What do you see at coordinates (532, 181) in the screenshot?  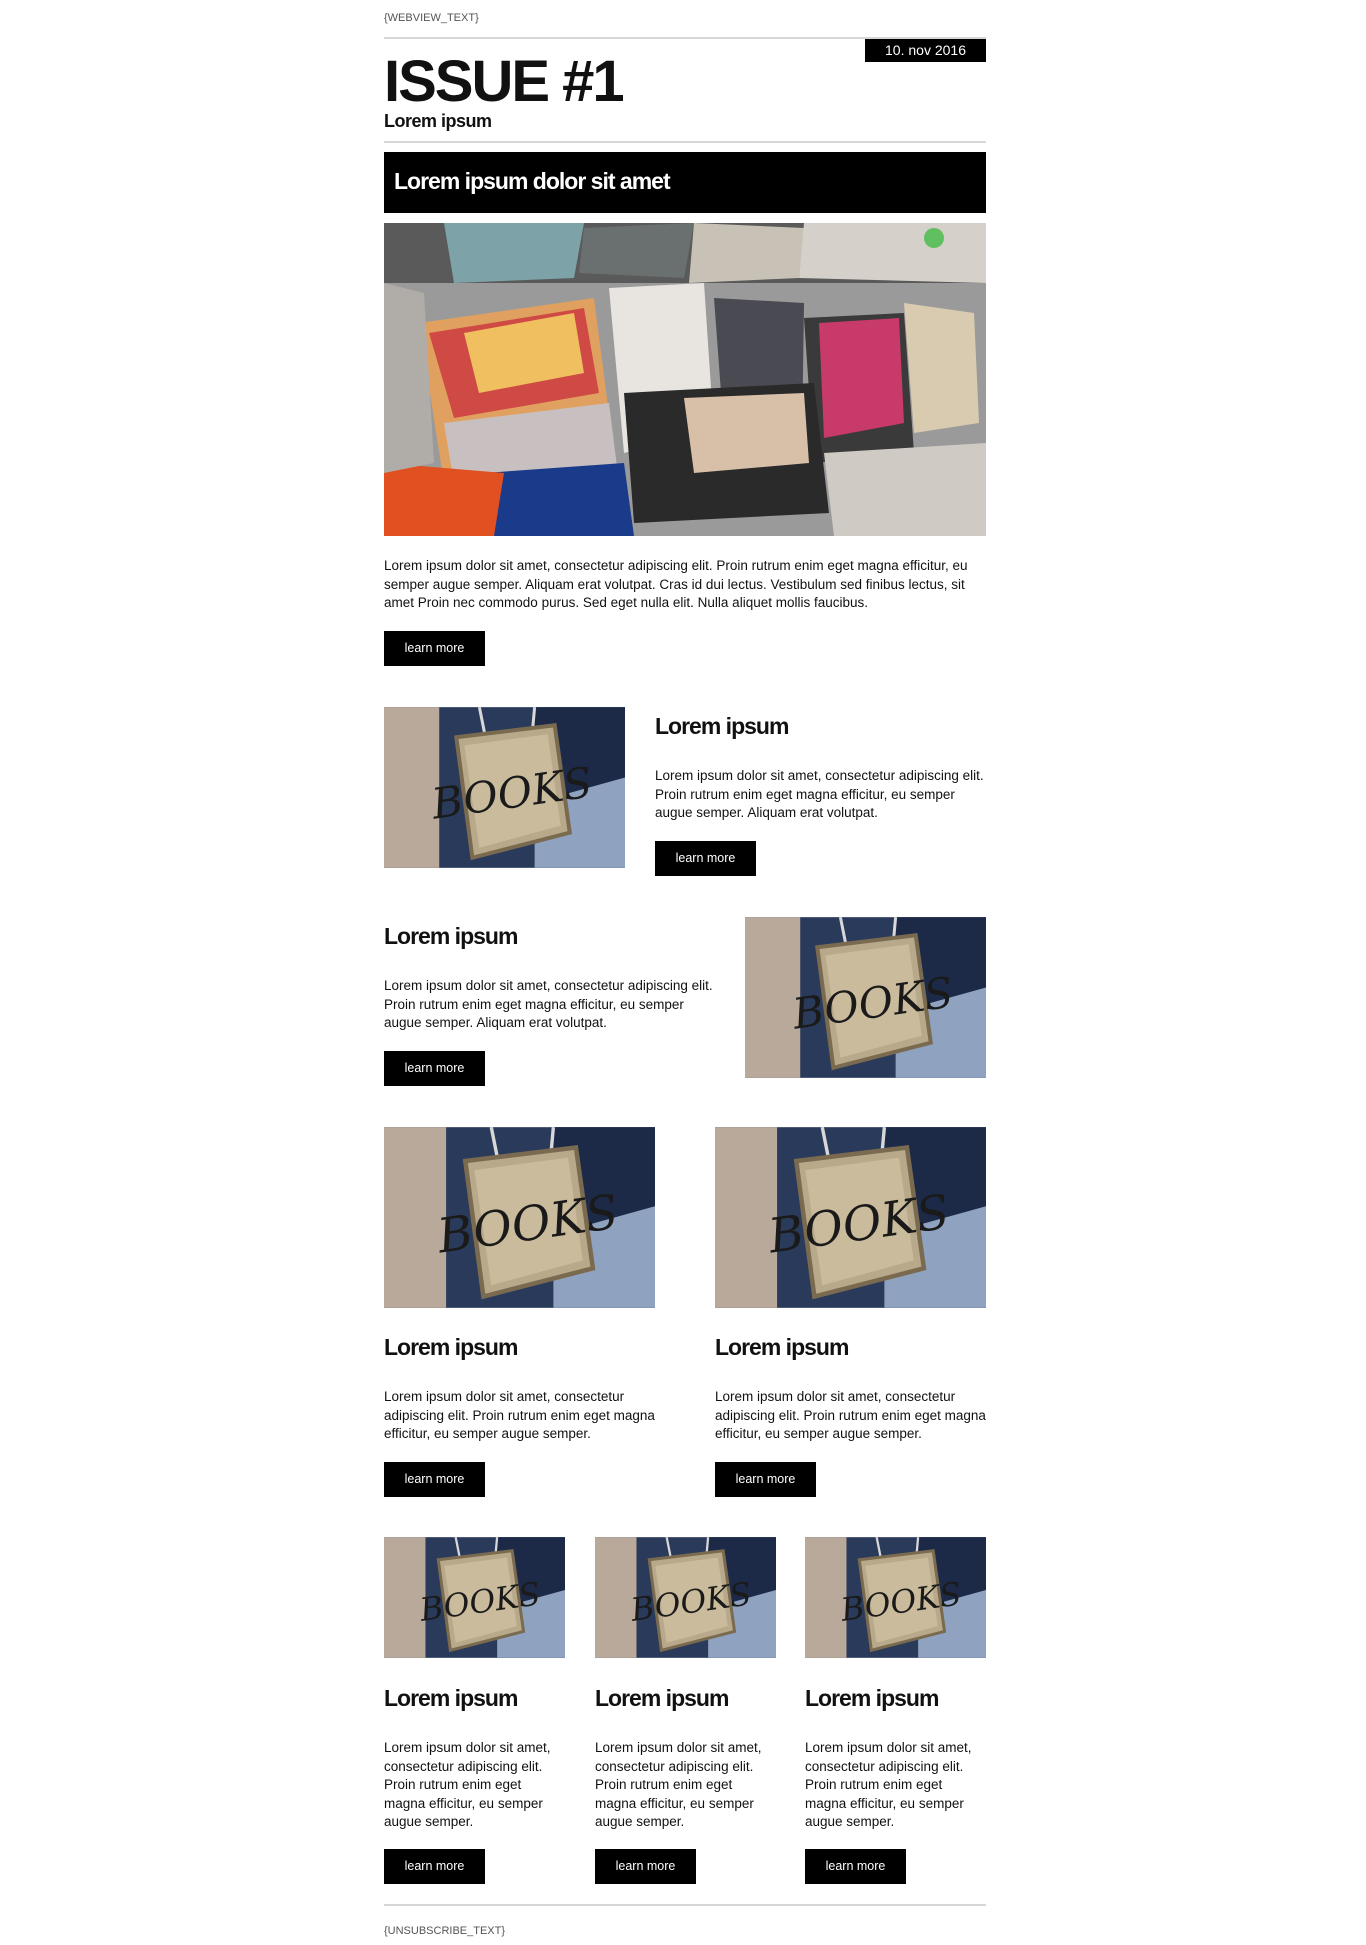 I see `hero-banner-title: Lorem ipsum dolor sit amet` at bounding box center [532, 181].